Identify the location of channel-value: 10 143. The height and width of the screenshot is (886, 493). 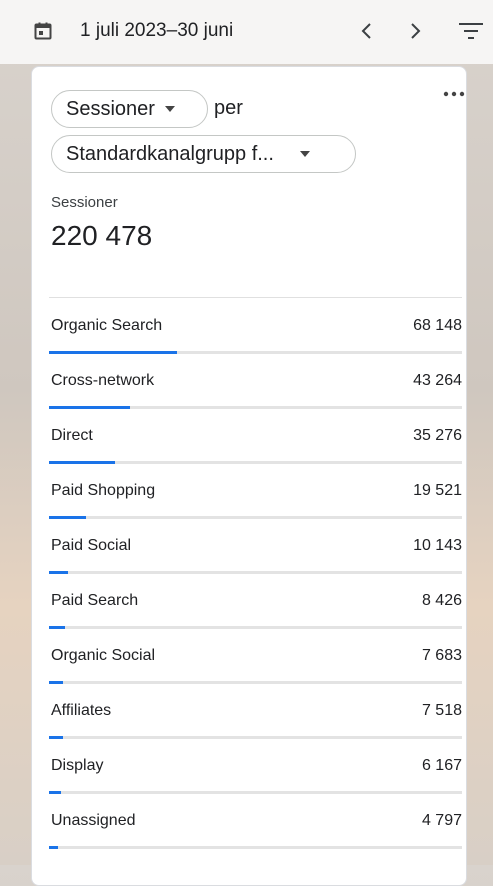
(437, 545).